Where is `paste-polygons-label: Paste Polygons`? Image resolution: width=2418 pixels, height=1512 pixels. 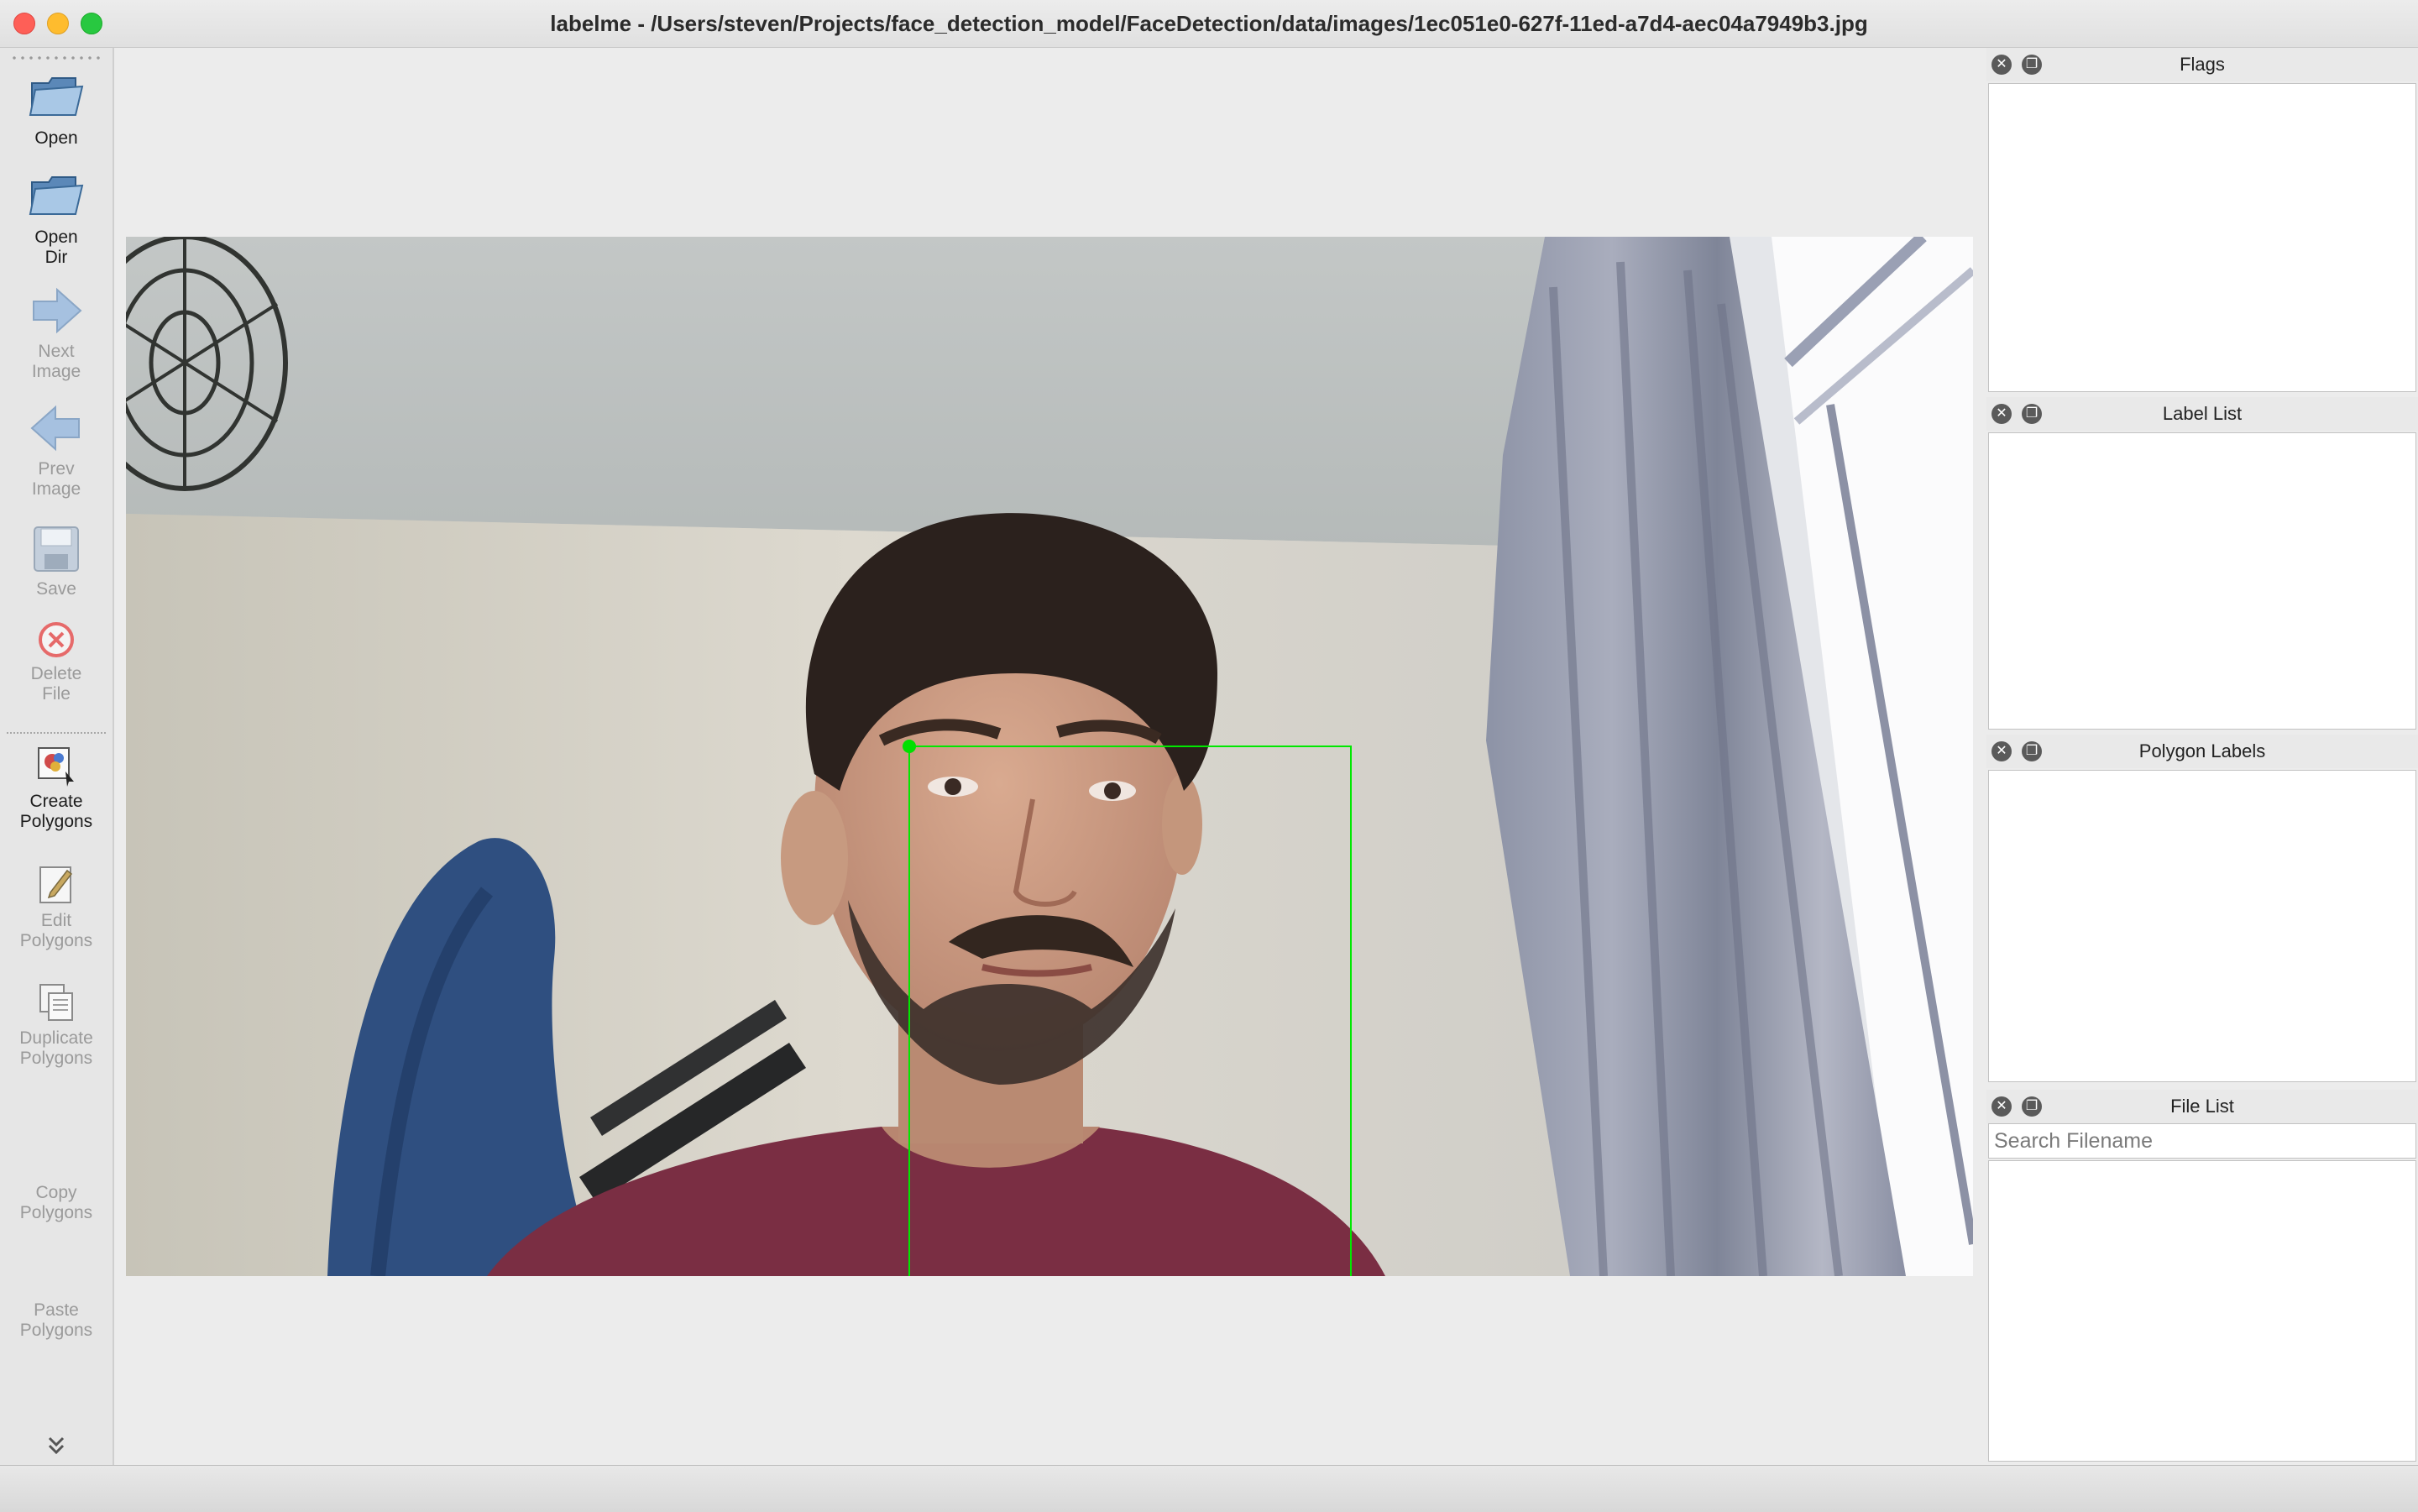 paste-polygons-label: Paste Polygons is located at coordinates (56, 1320).